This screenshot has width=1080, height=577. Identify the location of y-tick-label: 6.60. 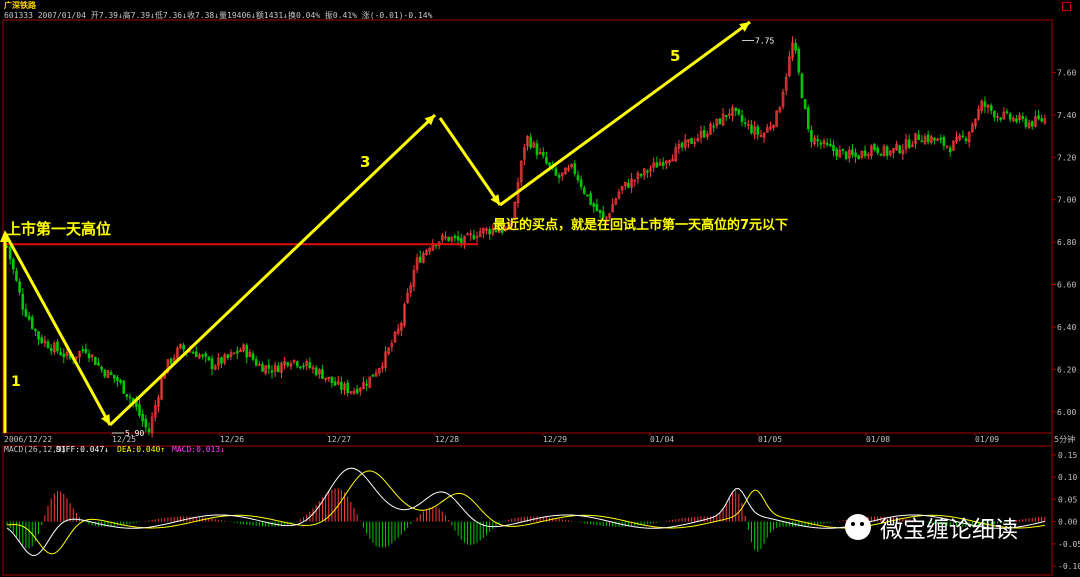
(1066, 285).